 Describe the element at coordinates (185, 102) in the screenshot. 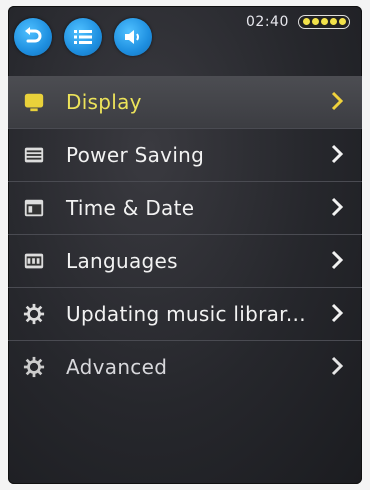

I see `menu-item-display: Display` at that location.